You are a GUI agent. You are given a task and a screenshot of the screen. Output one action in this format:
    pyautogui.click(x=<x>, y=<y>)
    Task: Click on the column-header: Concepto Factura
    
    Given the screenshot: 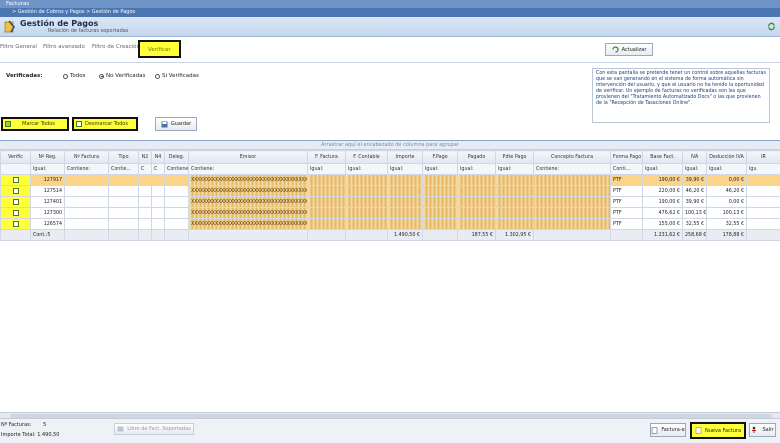 What is the action you would take?
    pyautogui.click(x=572, y=157)
    